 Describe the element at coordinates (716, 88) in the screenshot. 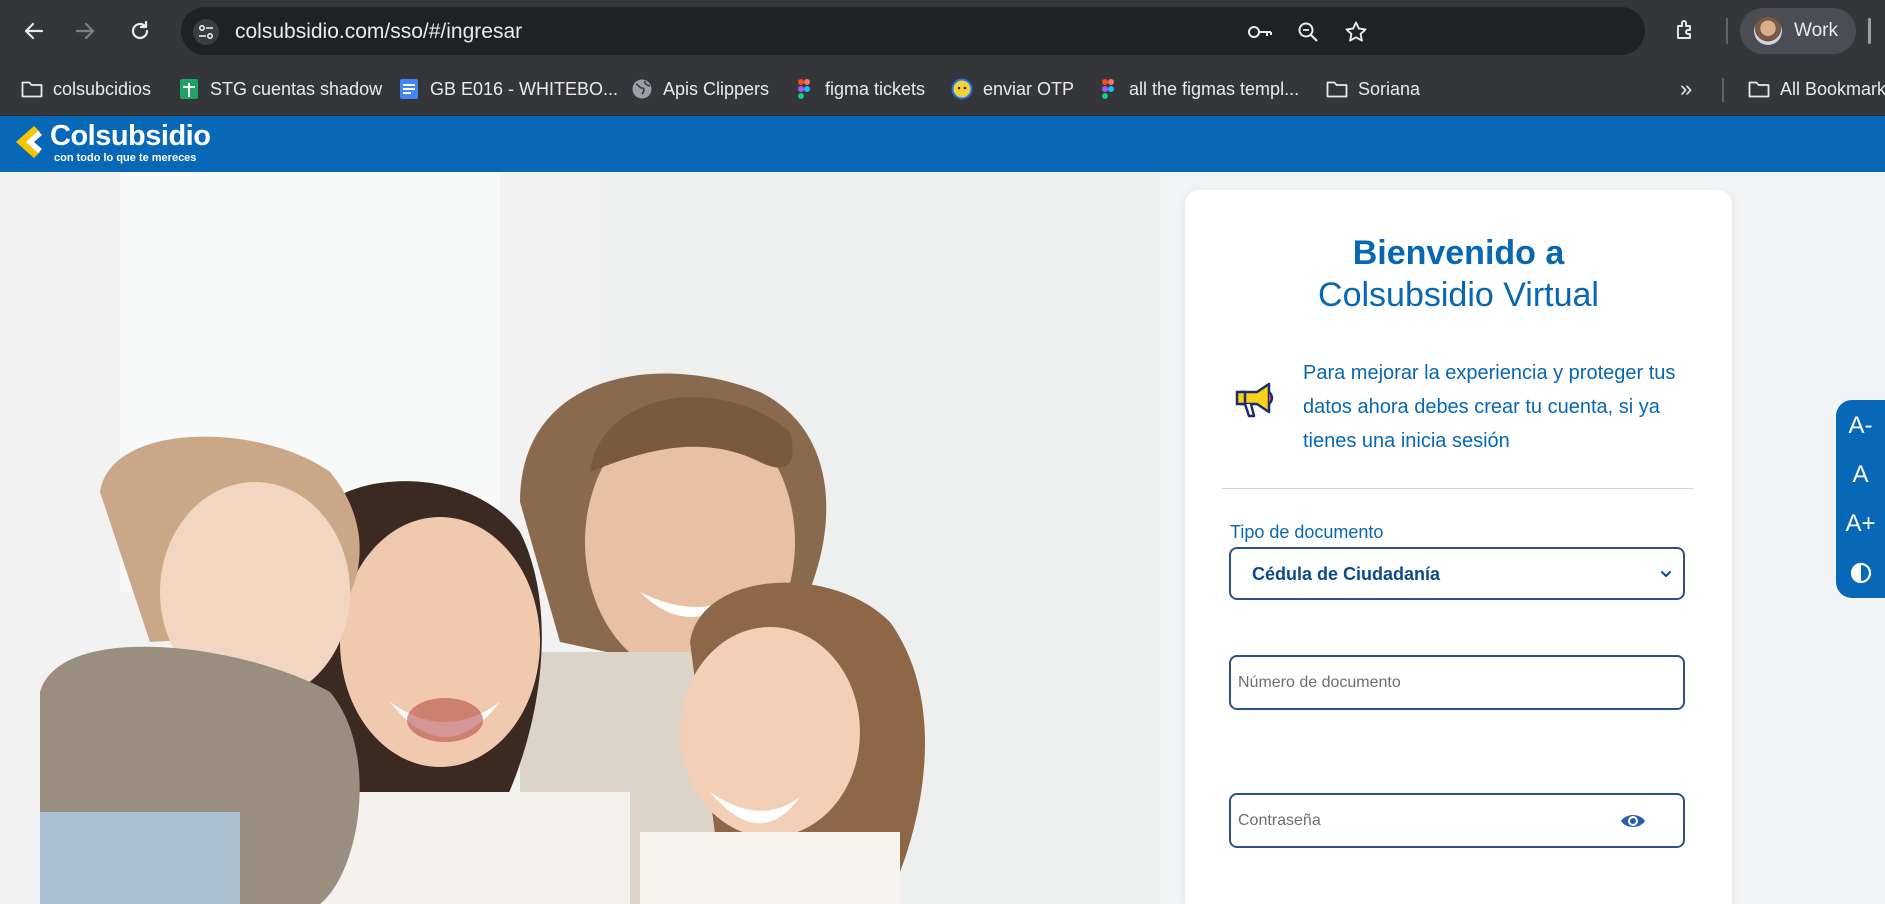

I see `bookmark-label: Apis Clippers` at that location.